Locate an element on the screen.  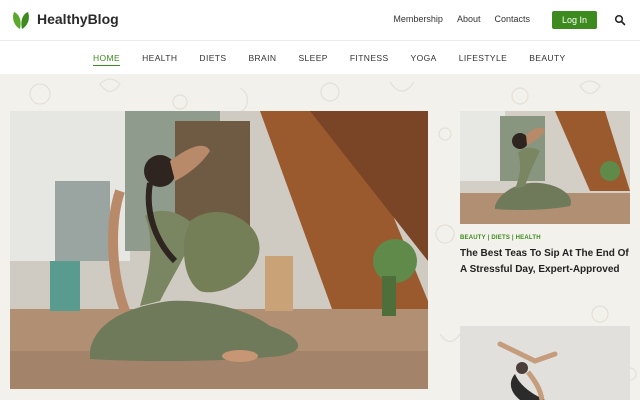
top-link-about: About is located at coordinates (469, 19).